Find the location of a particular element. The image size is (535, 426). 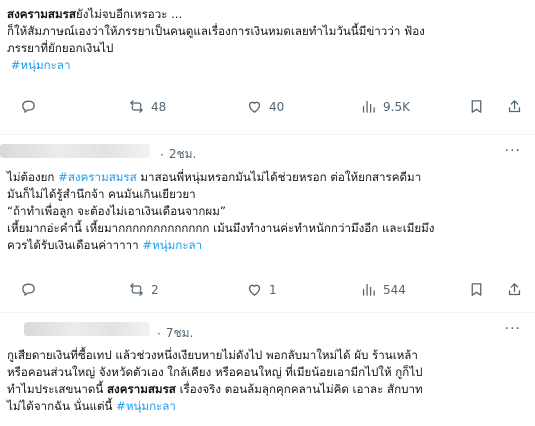

like-button: 40 is located at coordinates (265, 106).